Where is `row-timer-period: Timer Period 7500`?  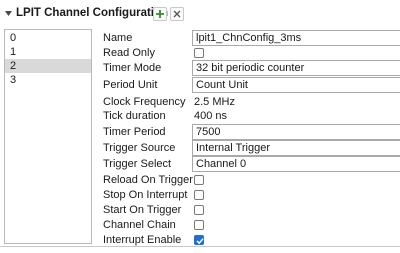
row-timer-period: Timer Period 7500 is located at coordinates (249, 132).